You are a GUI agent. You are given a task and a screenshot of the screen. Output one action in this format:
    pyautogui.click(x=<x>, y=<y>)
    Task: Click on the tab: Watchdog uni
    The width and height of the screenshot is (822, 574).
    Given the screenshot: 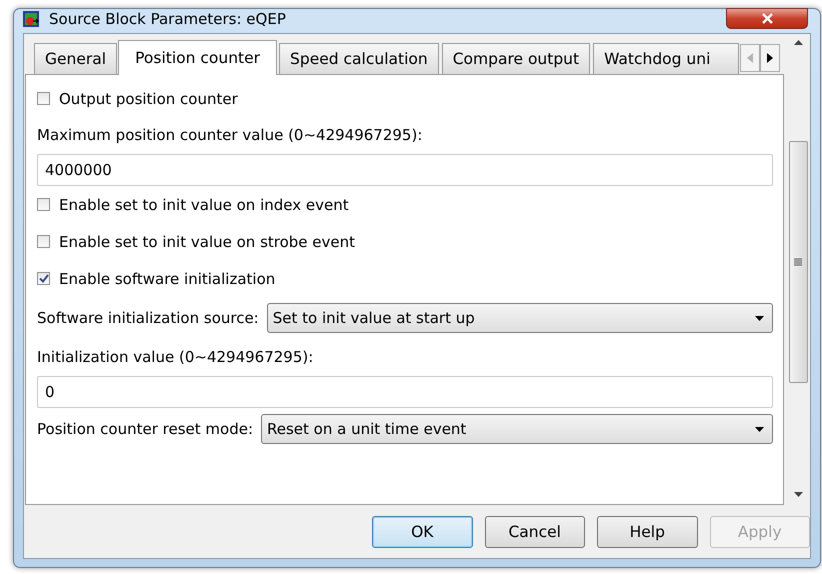 What is the action you would take?
    pyautogui.click(x=666, y=58)
    